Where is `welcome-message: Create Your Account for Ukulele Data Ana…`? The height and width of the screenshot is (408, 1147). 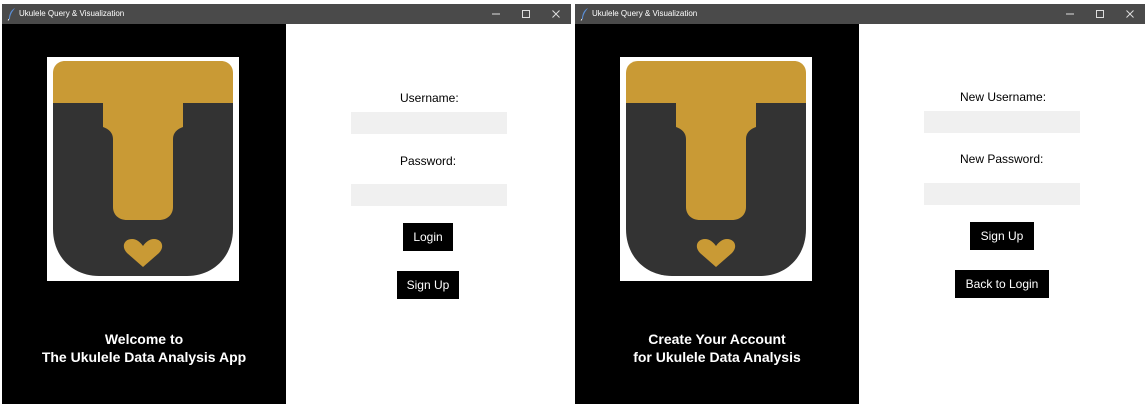
welcome-message: Create Your Account for Ukulele Data Ana… is located at coordinates (717, 348).